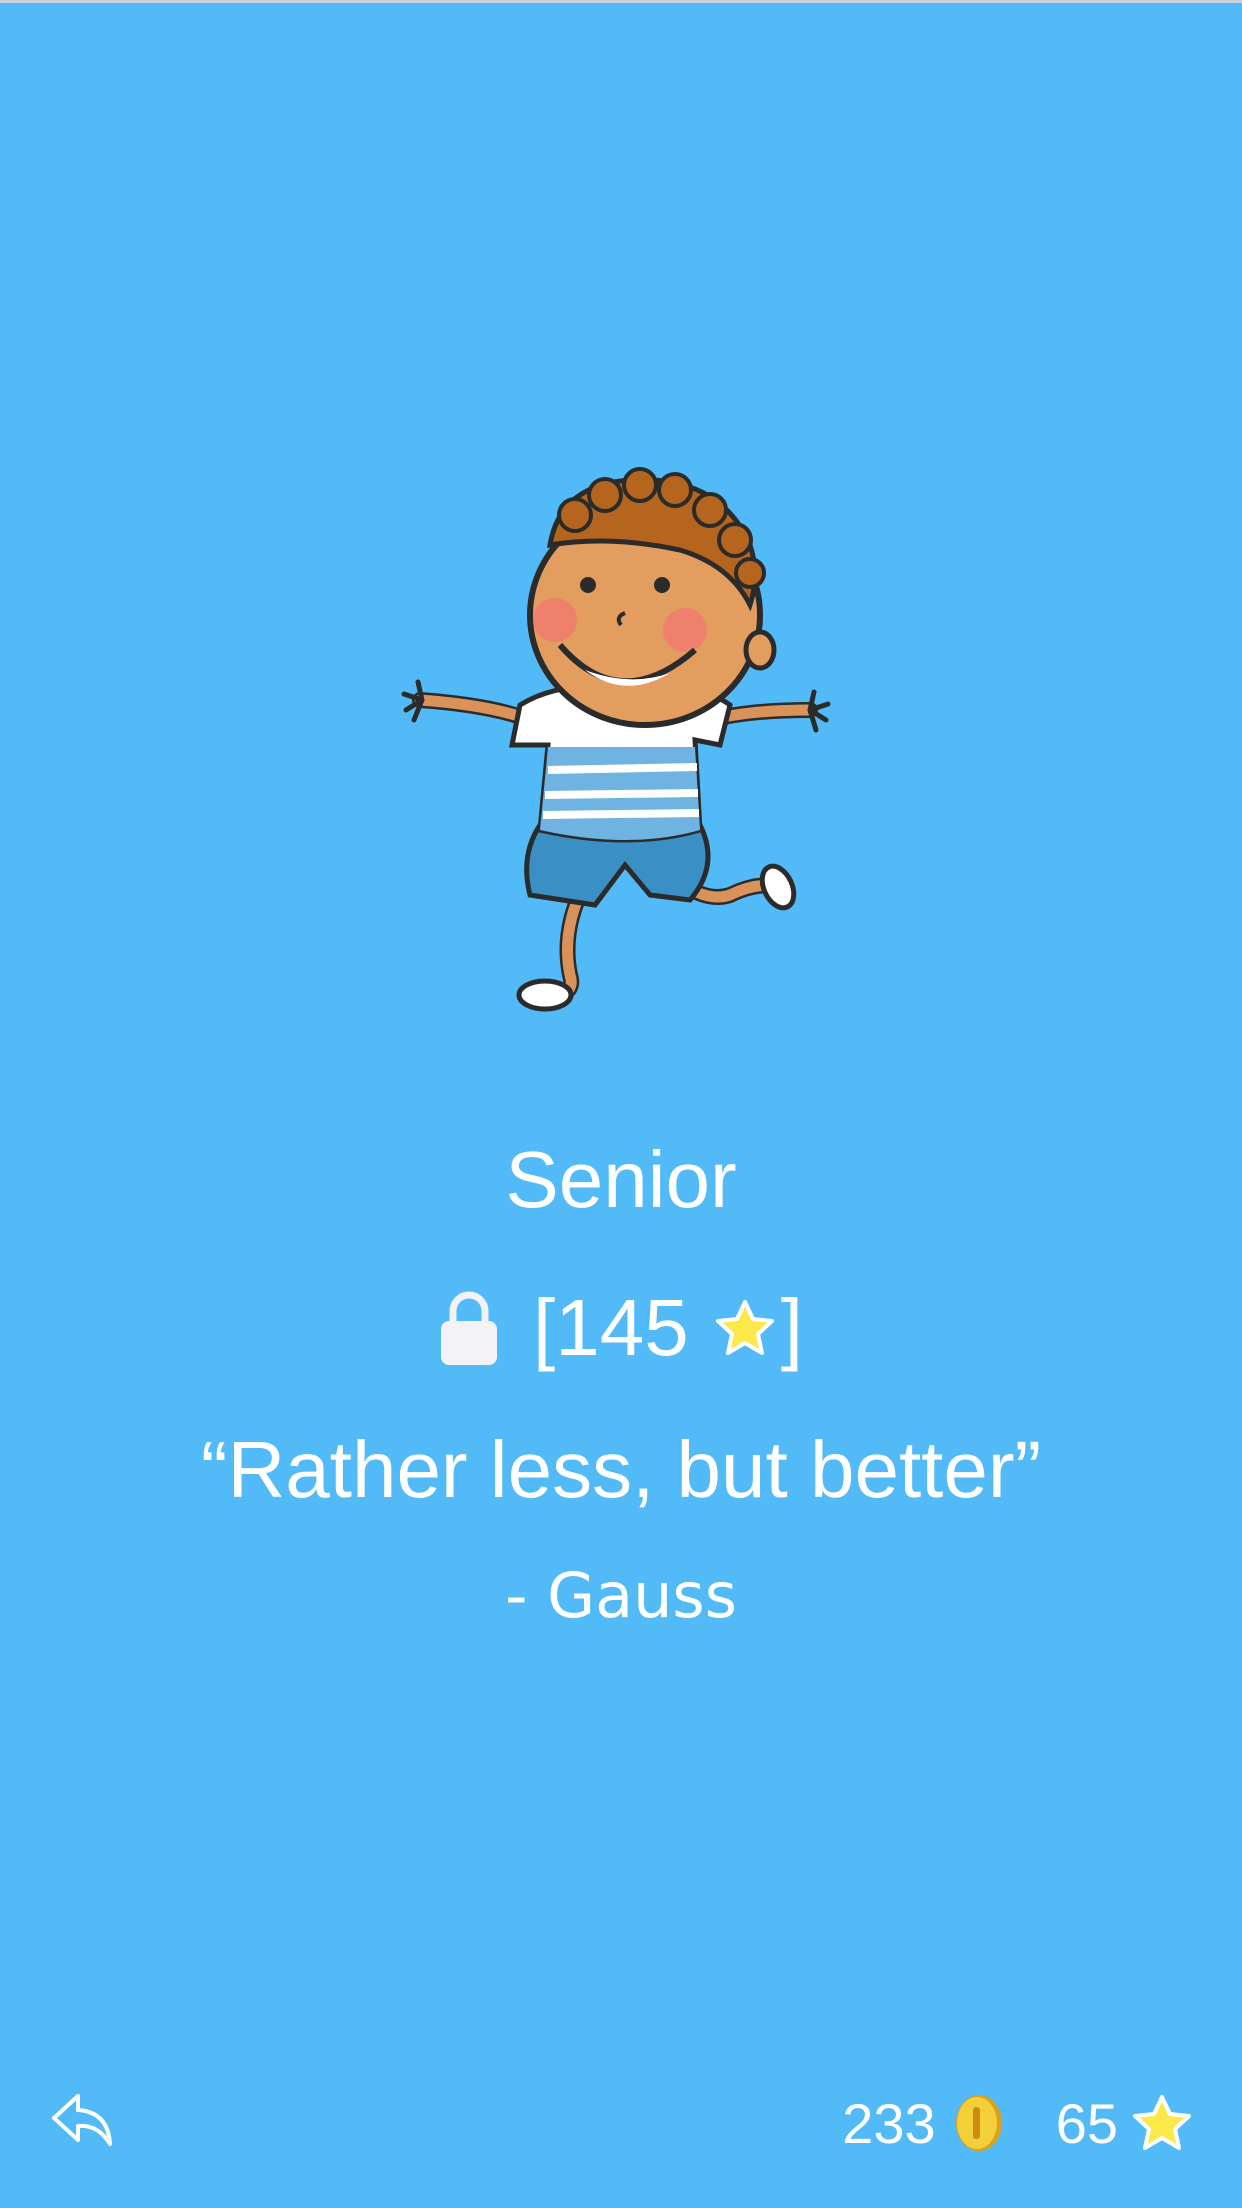  I want to click on quote-text: “Rather less, but better”, so click(621, 1469).